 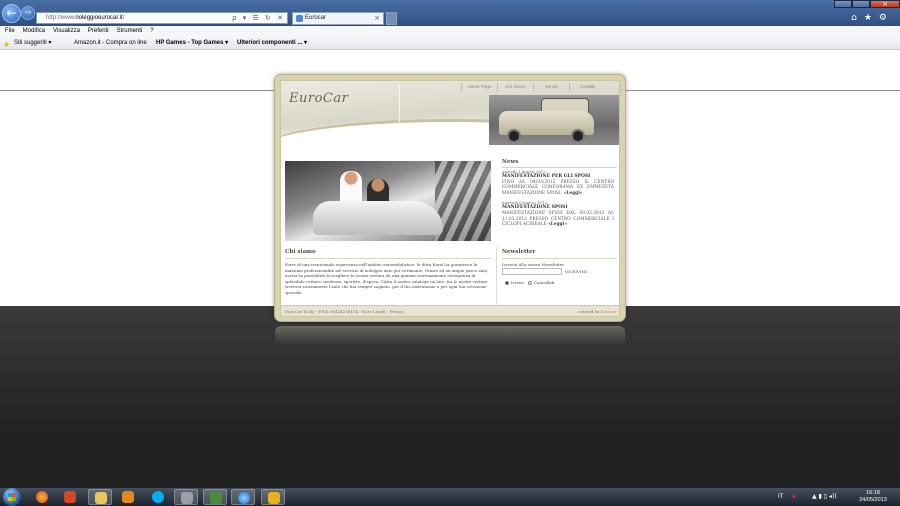 I want to click on taskbar-skype, so click(x=158, y=497).